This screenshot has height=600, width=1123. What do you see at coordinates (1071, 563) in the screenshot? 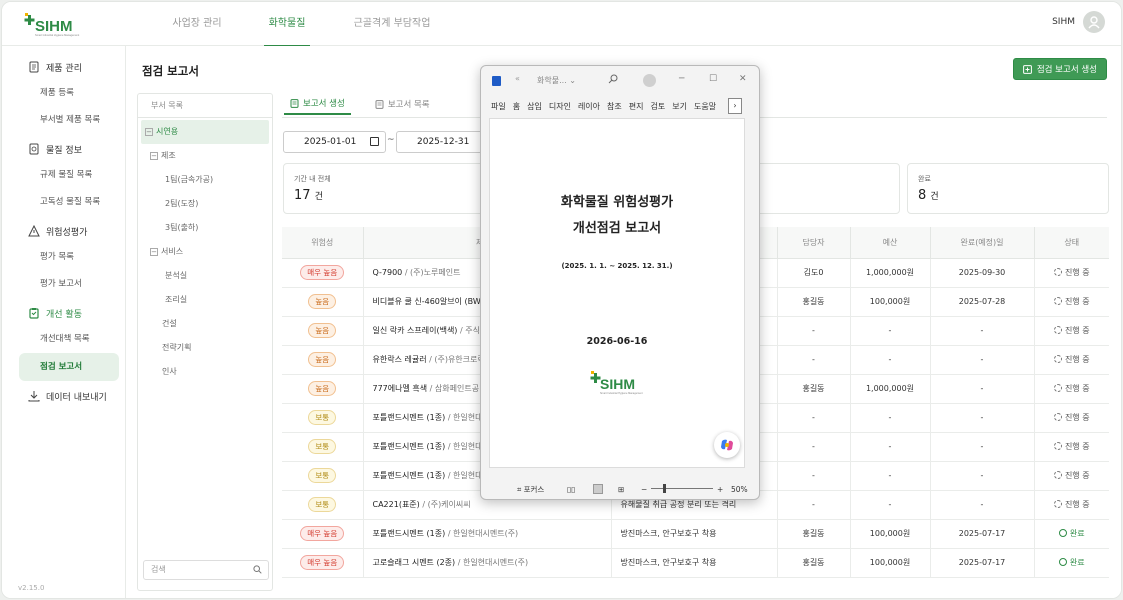
I see `status-cell: 완료` at bounding box center [1071, 563].